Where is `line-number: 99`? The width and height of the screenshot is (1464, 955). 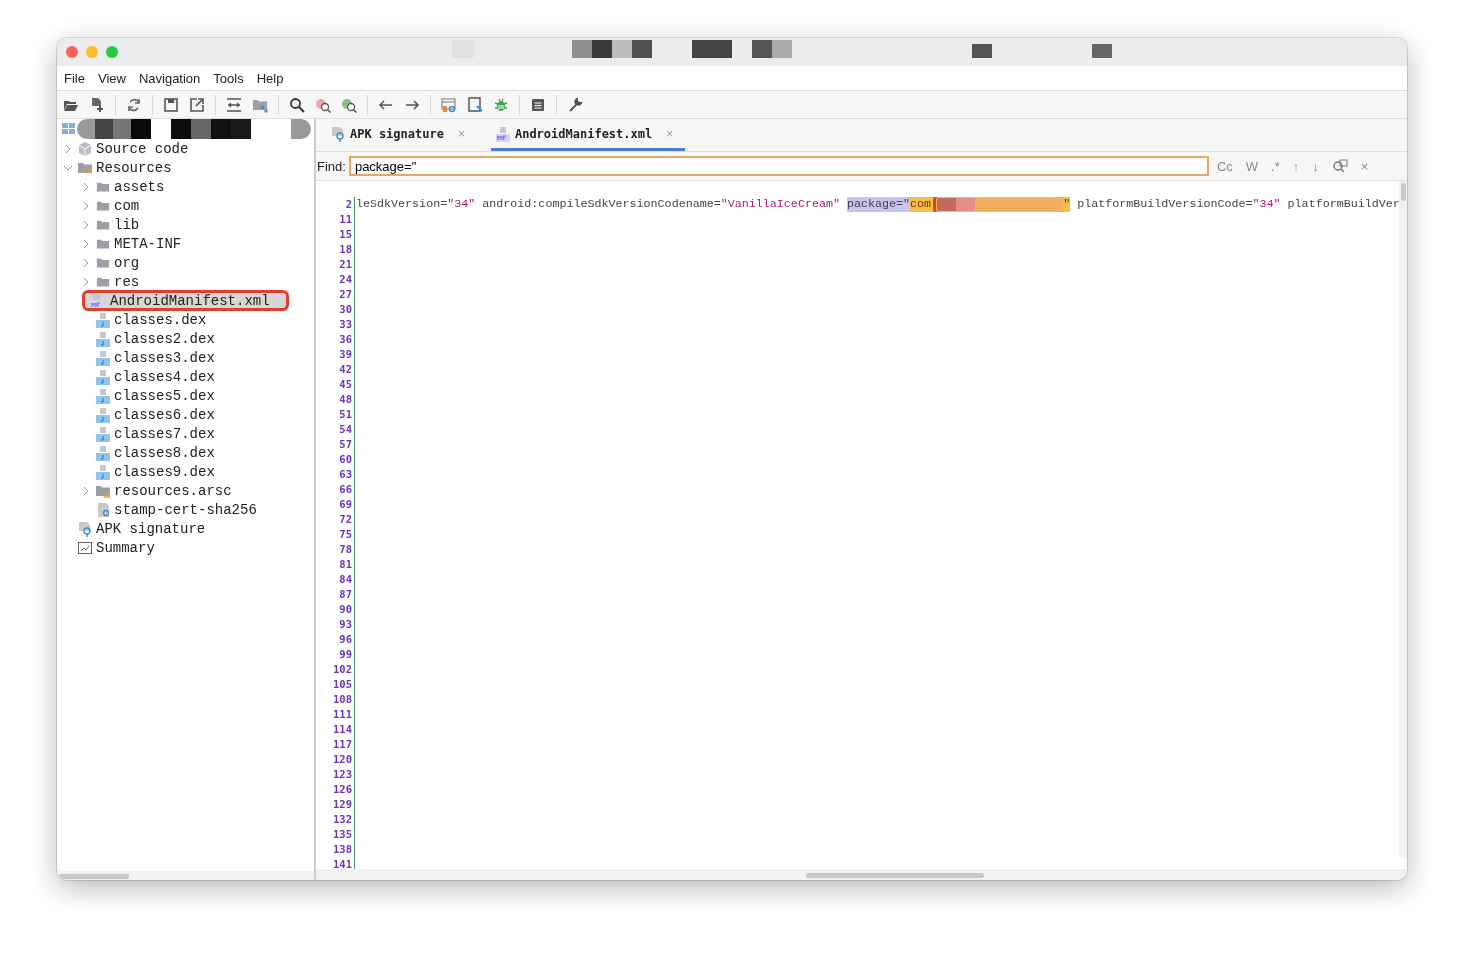
line-number: 99 is located at coordinates (345, 654).